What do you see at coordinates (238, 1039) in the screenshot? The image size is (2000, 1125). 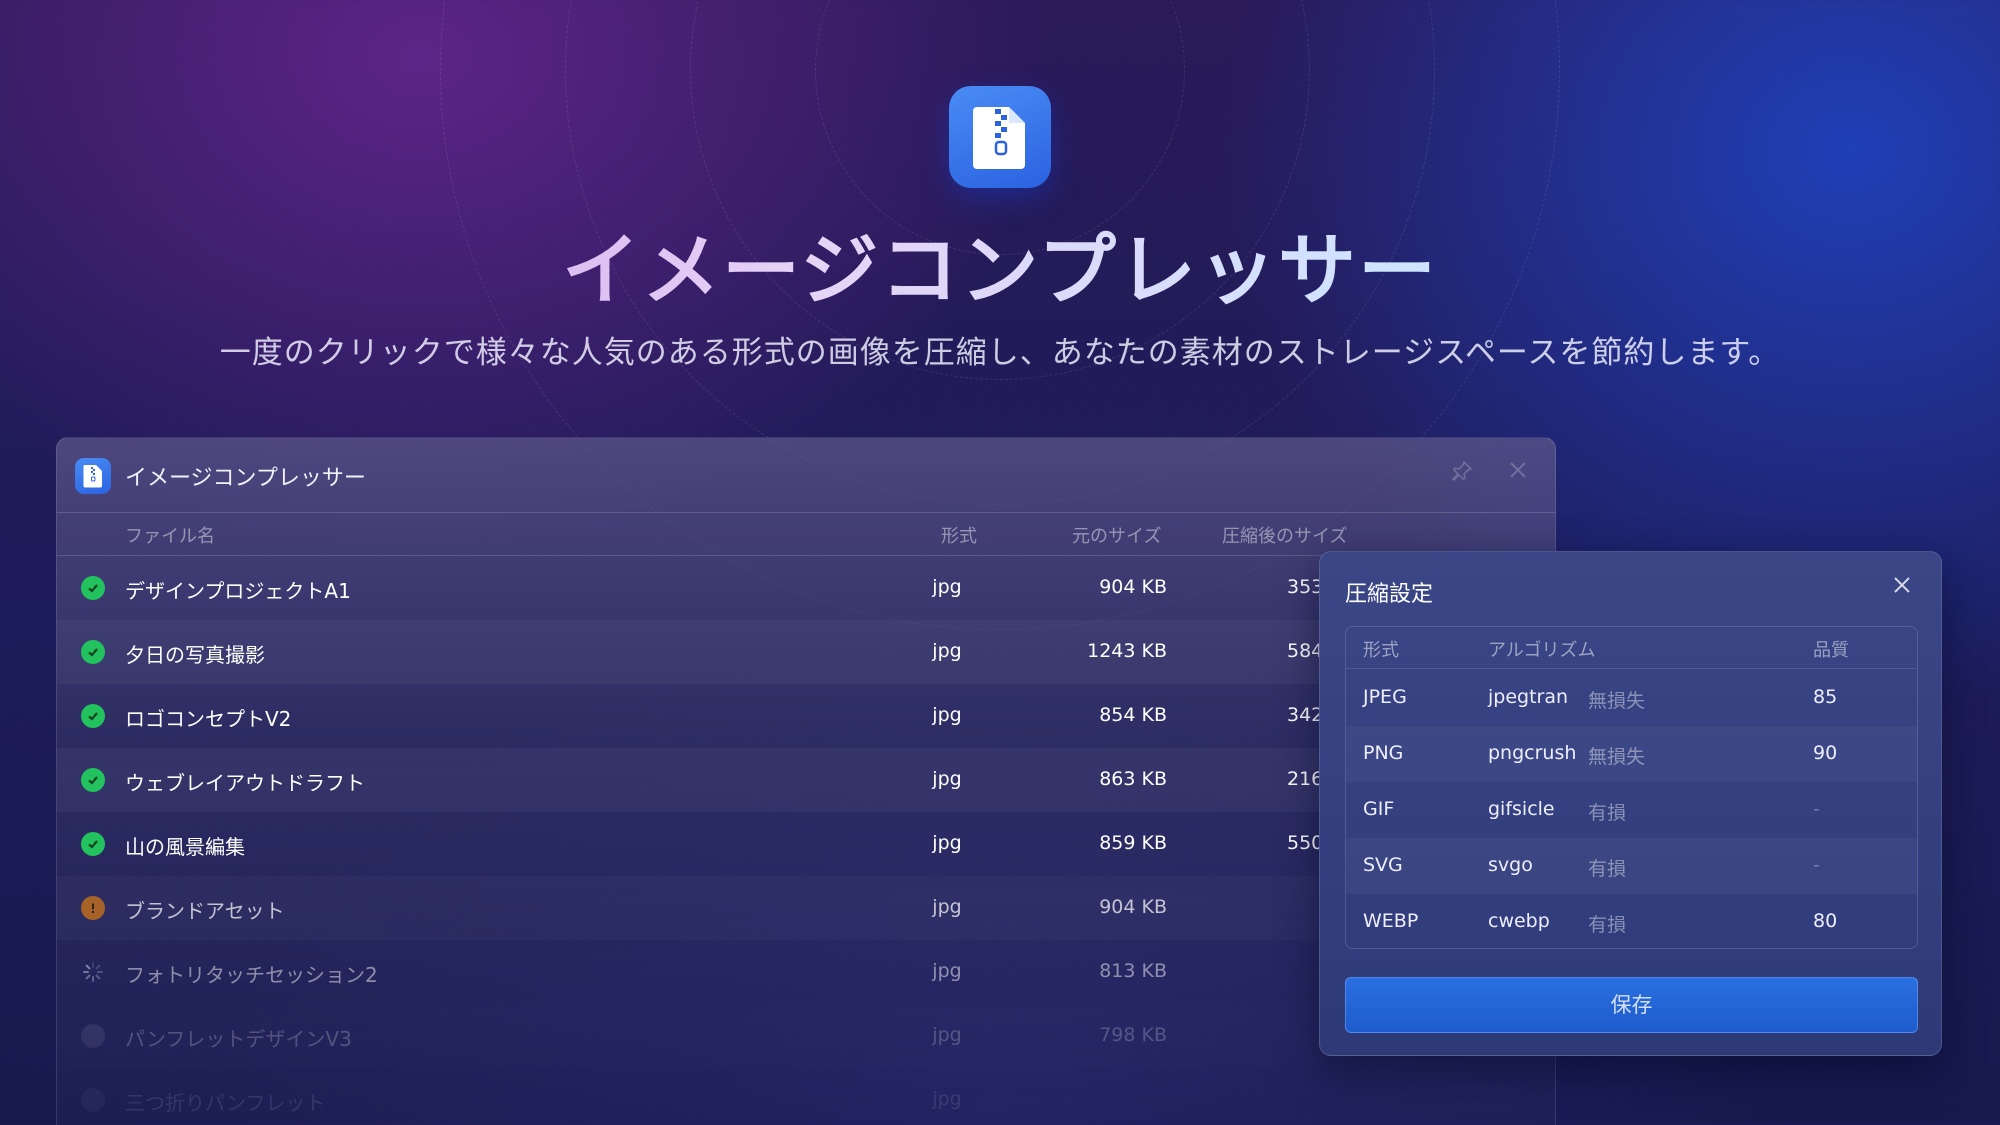 I see `file-name: パンフレットデザインV3` at bounding box center [238, 1039].